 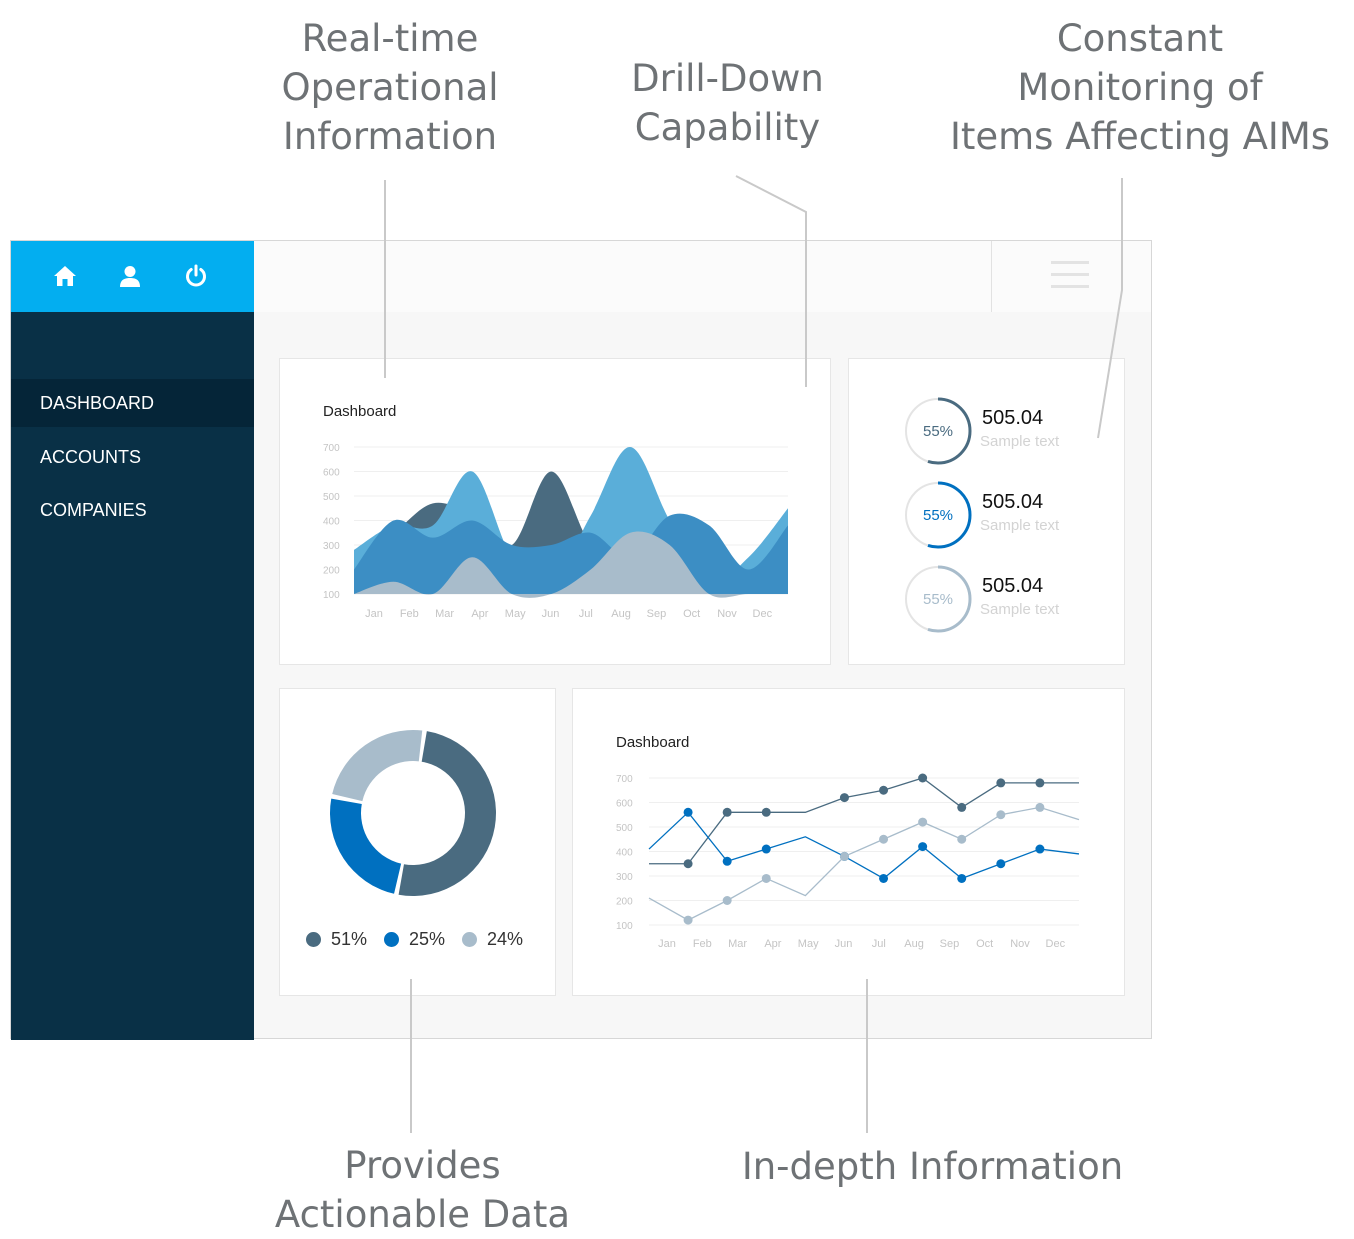 What do you see at coordinates (349, 939) in the screenshot?
I see `legend-label: 51%` at bounding box center [349, 939].